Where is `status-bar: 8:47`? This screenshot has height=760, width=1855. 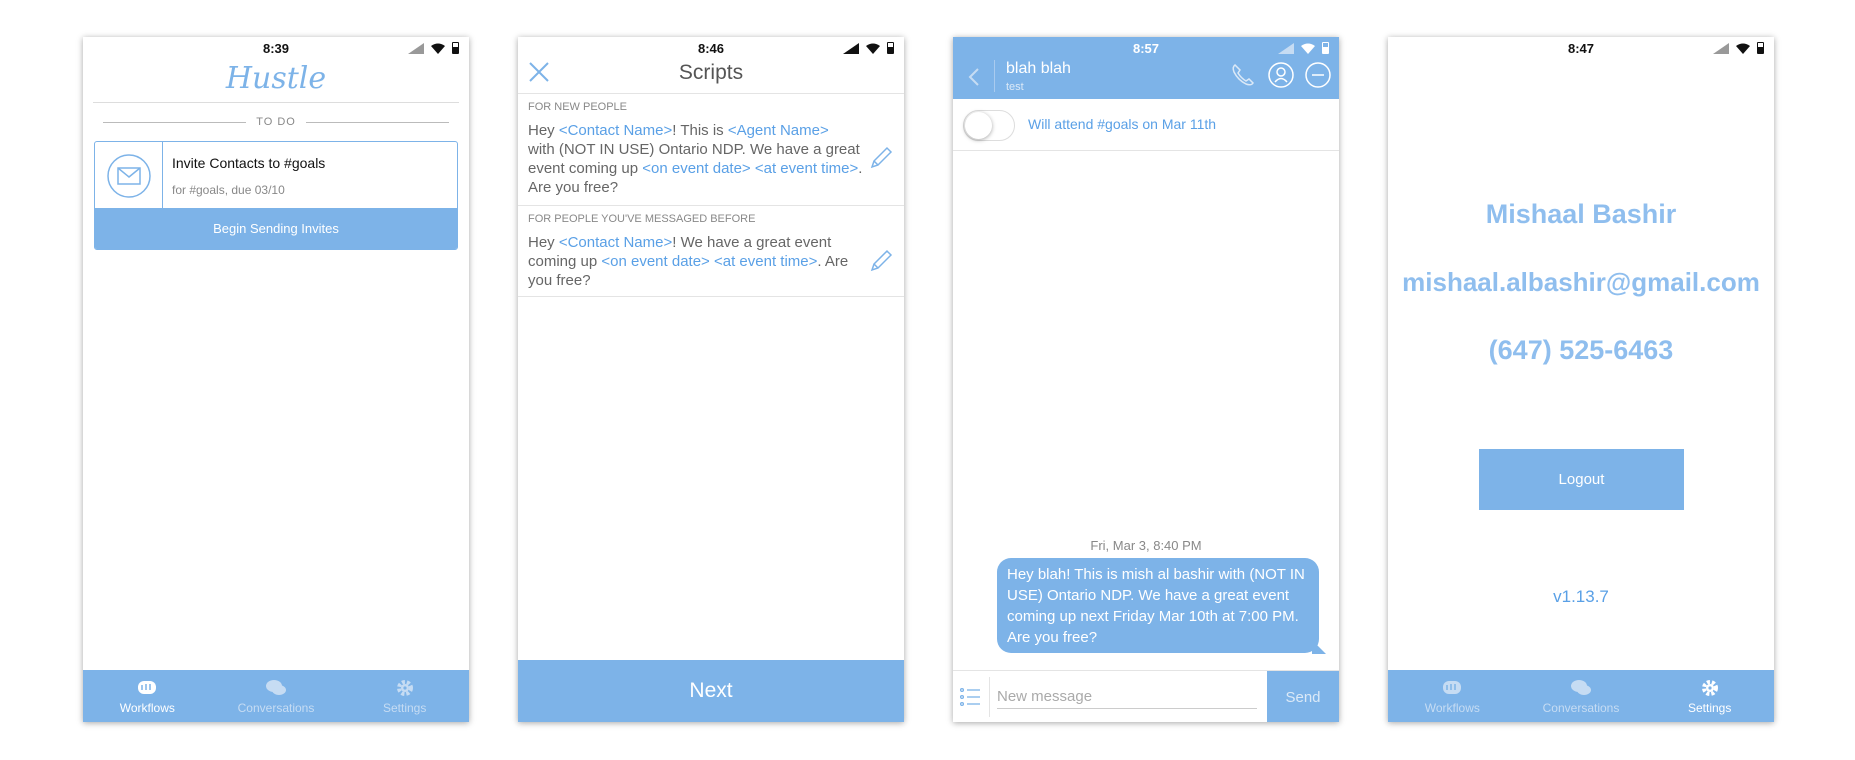
status-bar: 8:47 is located at coordinates (1581, 48).